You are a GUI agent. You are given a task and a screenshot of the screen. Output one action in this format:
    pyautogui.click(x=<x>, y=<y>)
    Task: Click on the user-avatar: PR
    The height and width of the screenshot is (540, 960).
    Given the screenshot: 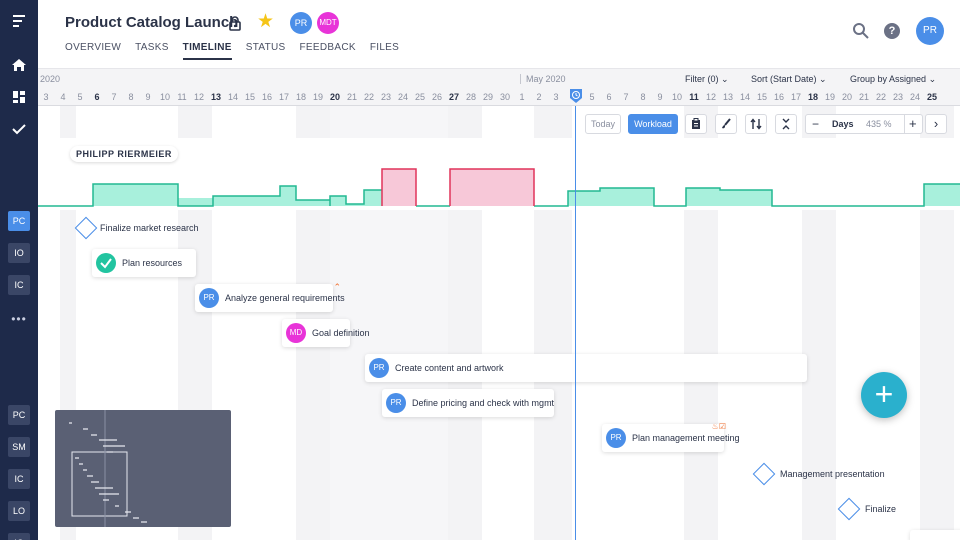 What is the action you would take?
    pyautogui.click(x=930, y=31)
    